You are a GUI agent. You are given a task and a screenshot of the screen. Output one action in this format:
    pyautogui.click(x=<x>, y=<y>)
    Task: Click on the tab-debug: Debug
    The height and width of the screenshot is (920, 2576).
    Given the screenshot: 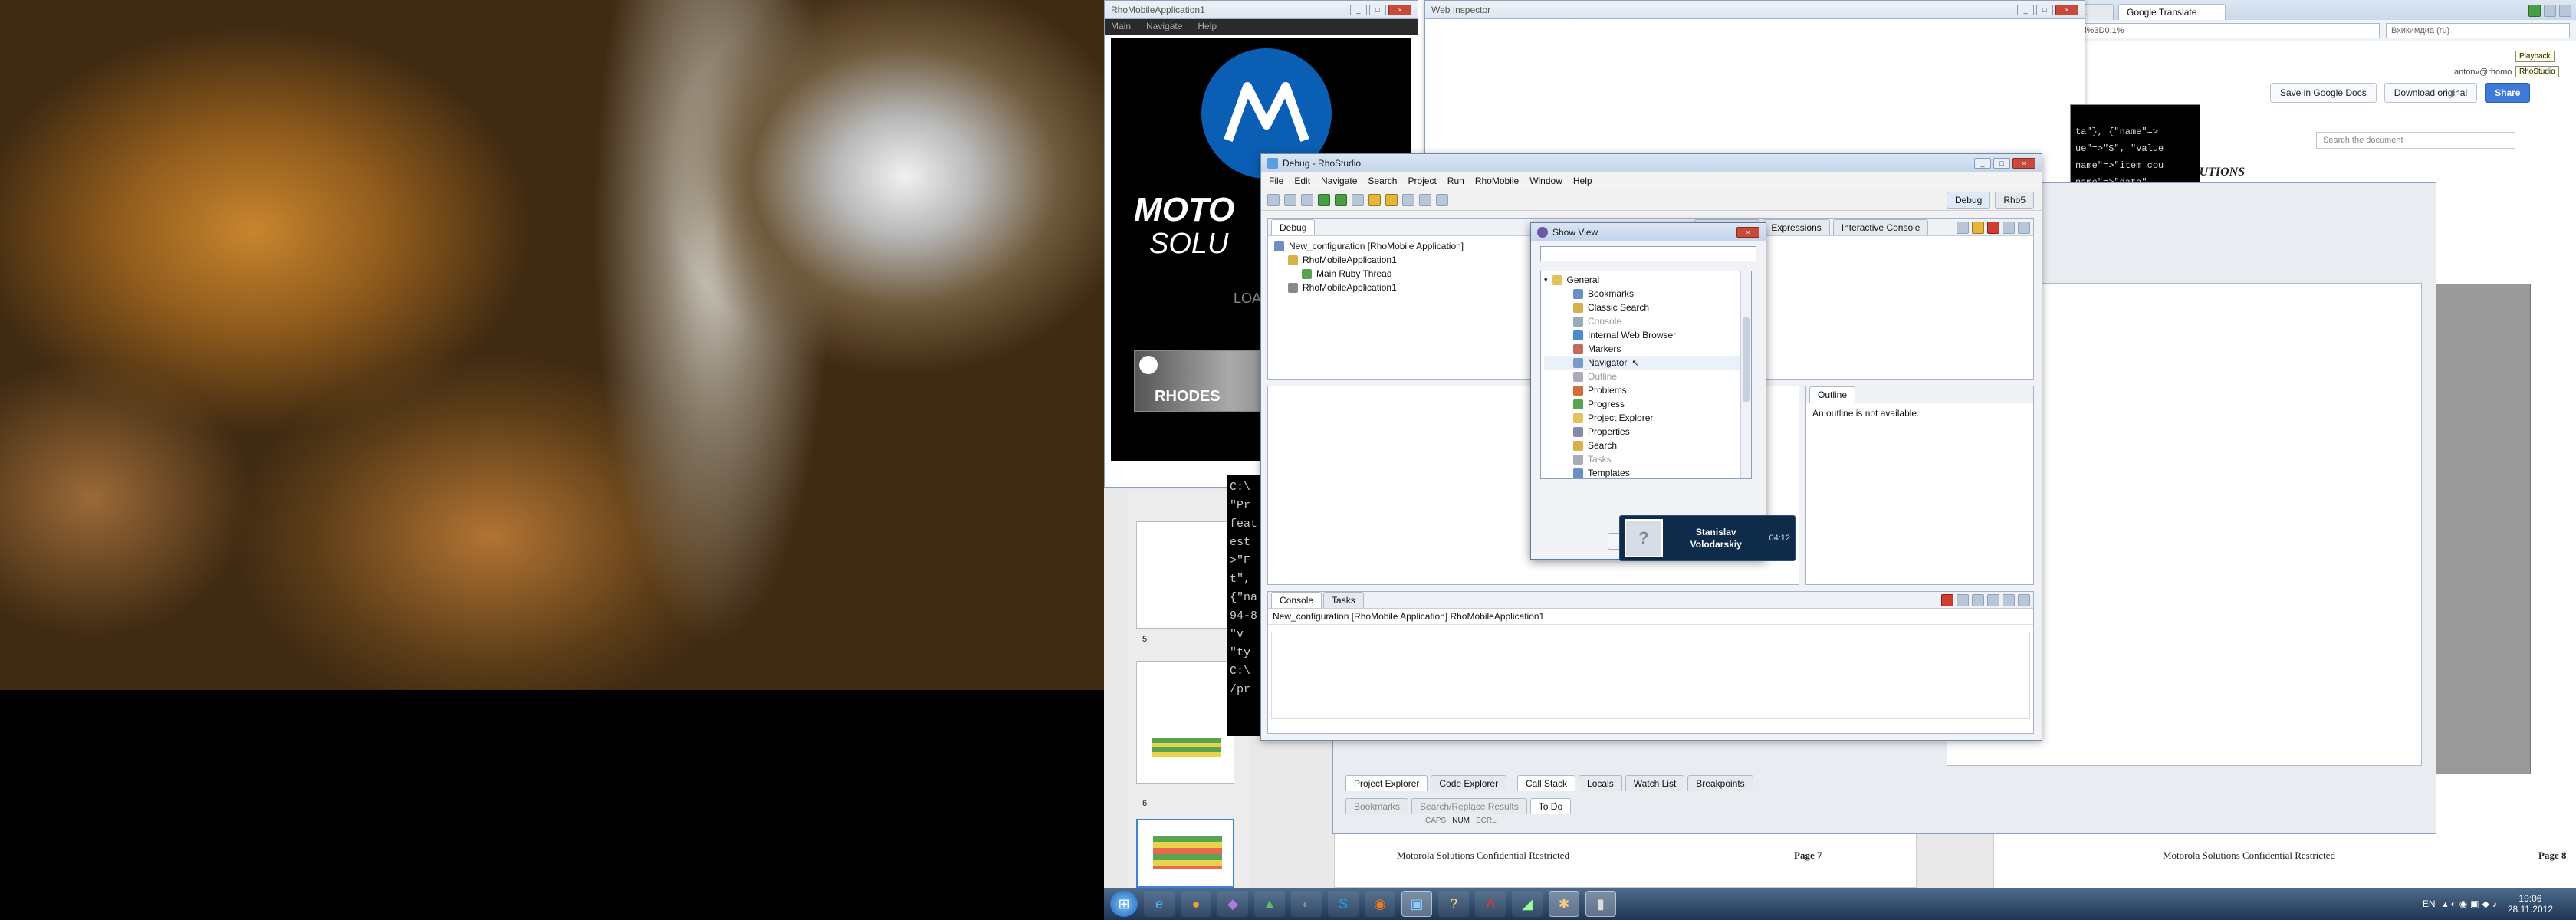 What is the action you would take?
    pyautogui.click(x=1293, y=227)
    